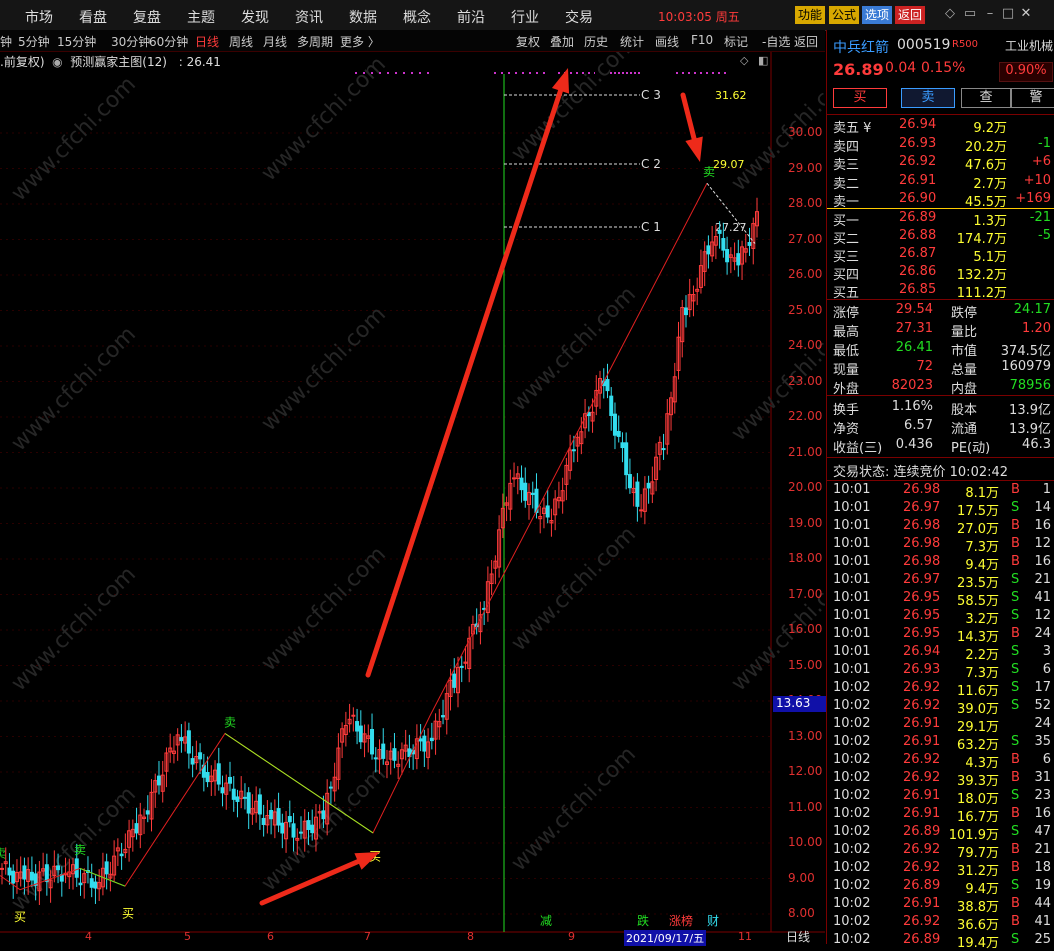  I want to click on tick-row: 10:02 26.92 39.0万 S 52, so click(940, 707).